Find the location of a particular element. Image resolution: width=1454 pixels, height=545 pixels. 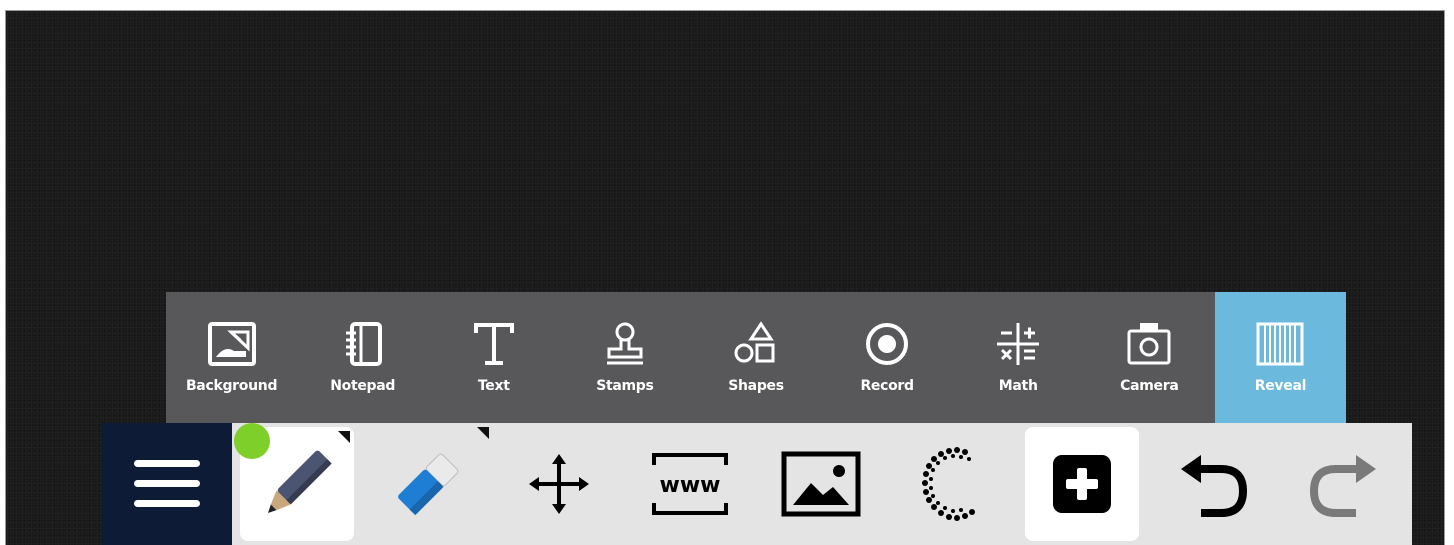

camera-icon is located at coordinates (1149, 344).